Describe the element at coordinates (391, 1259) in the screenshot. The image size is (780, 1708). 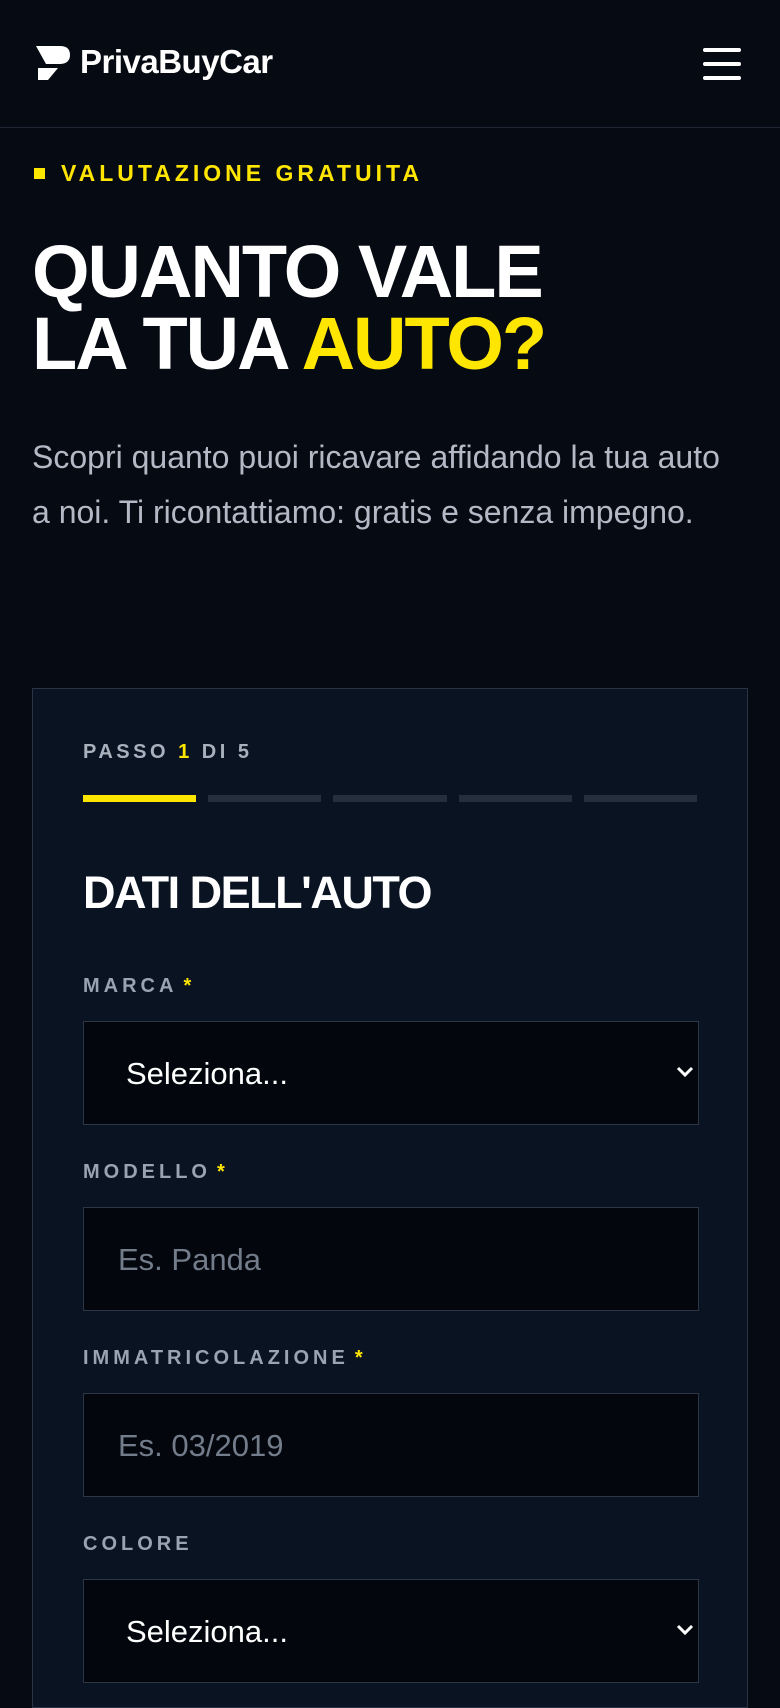
I see `modello-input: Es. Panda` at that location.